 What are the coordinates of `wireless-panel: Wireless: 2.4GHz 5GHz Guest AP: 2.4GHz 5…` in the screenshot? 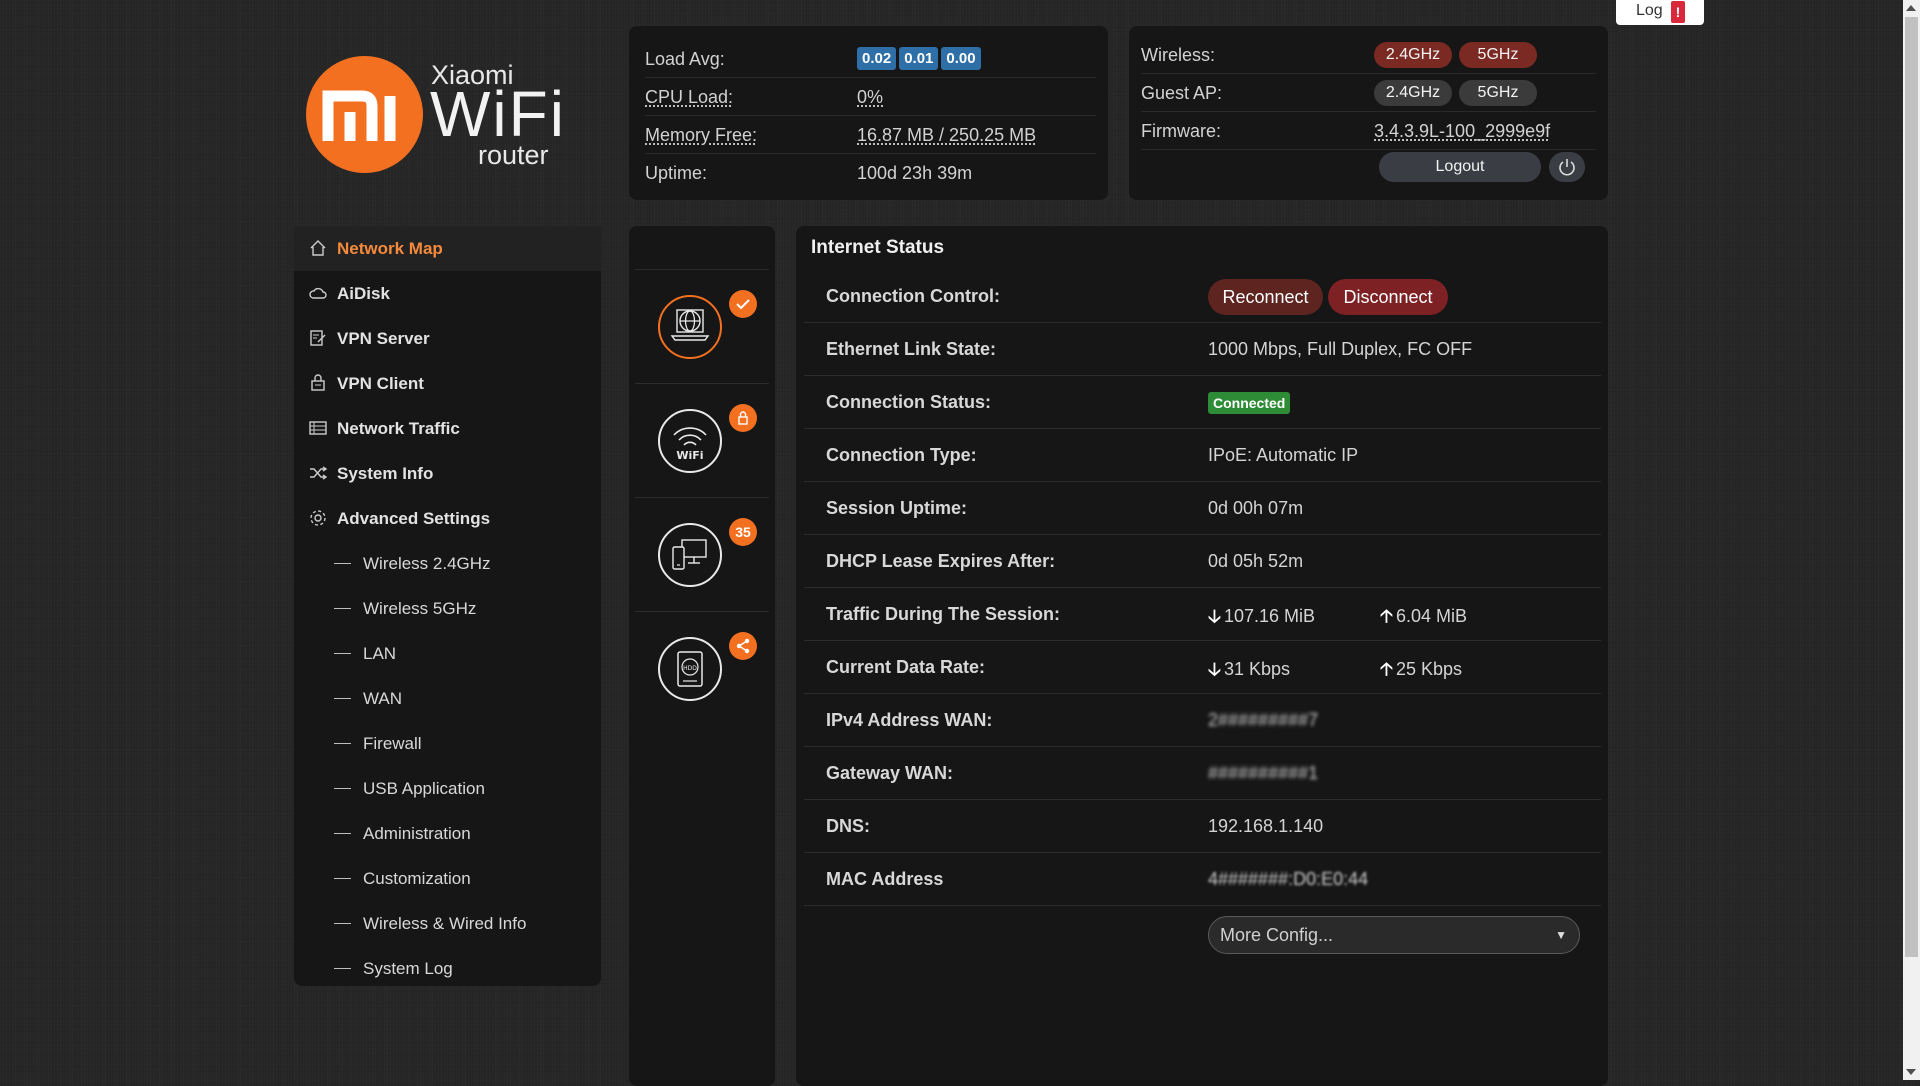 It's located at (1368, 113).